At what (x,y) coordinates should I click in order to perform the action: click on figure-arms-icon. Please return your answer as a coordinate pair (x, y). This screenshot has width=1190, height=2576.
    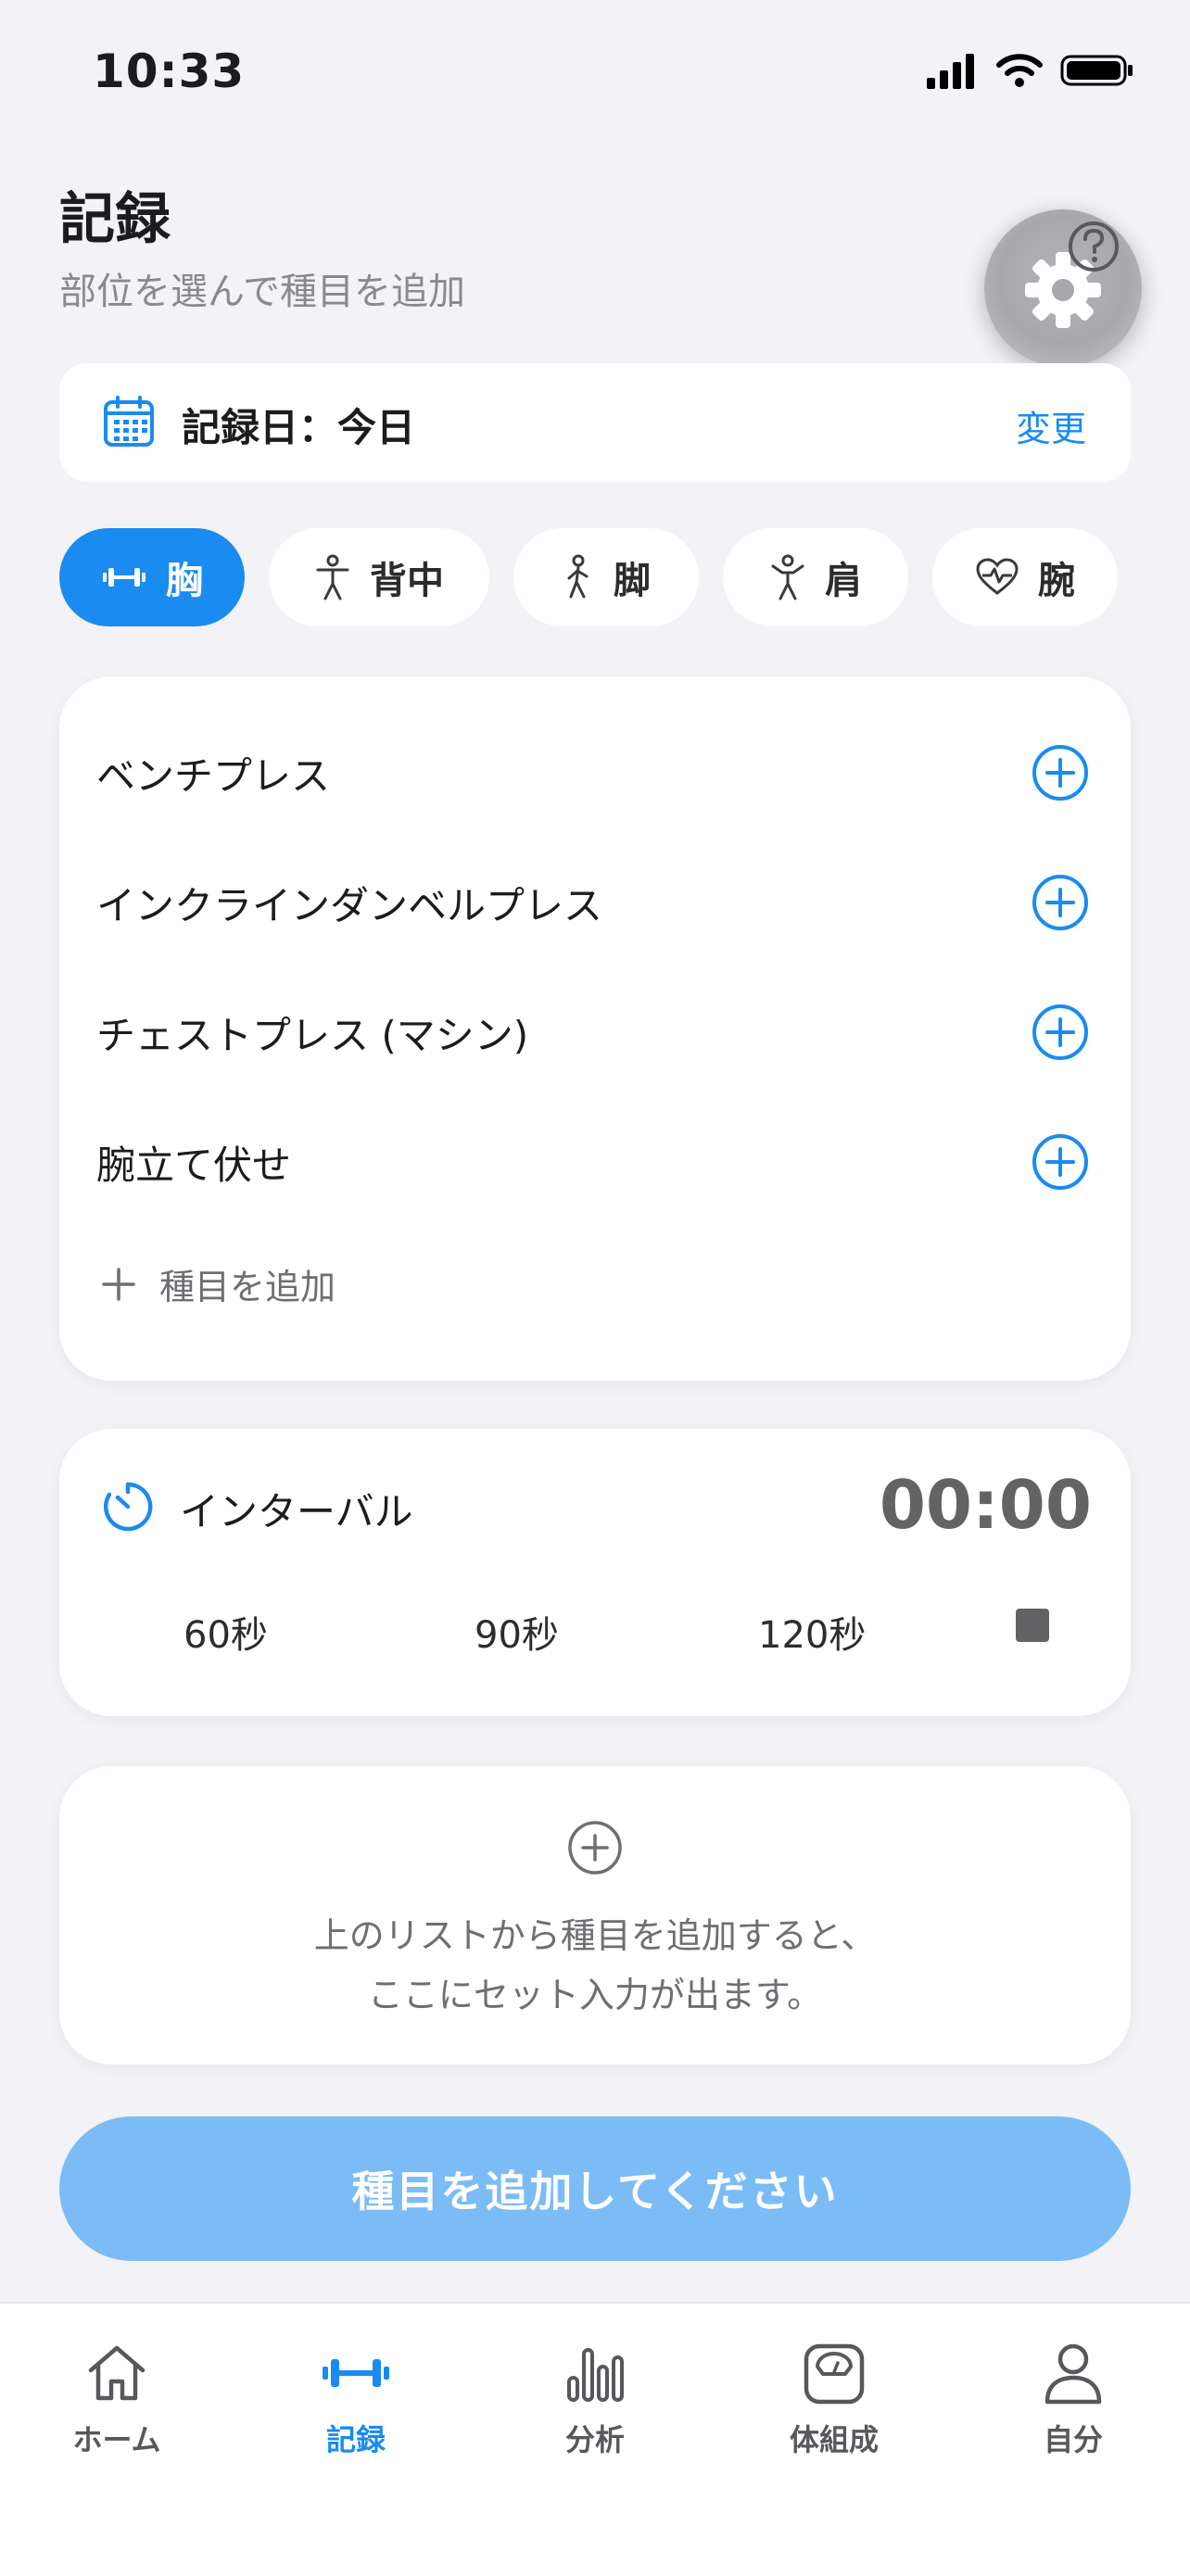
    Looking at the image, I should click on (787, 577).